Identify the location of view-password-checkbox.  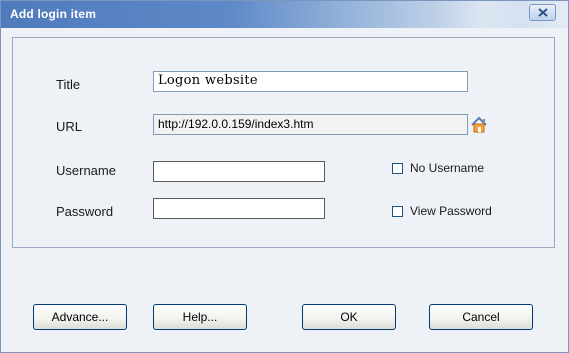
(397, 211).